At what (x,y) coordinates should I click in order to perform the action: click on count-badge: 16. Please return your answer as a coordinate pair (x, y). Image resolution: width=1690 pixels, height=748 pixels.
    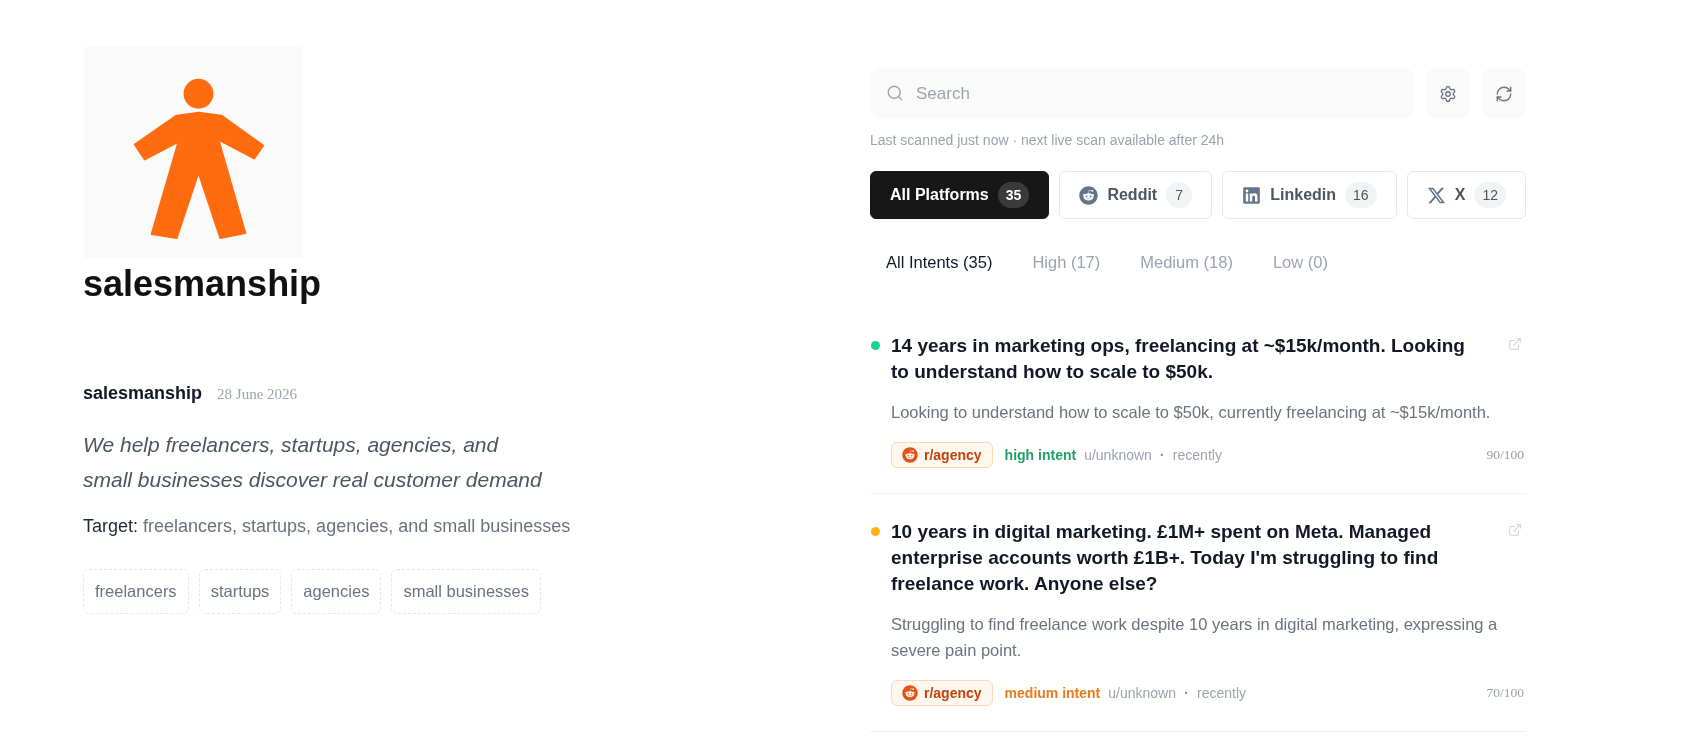
    Looking at the image, I should click on (1361, 195).